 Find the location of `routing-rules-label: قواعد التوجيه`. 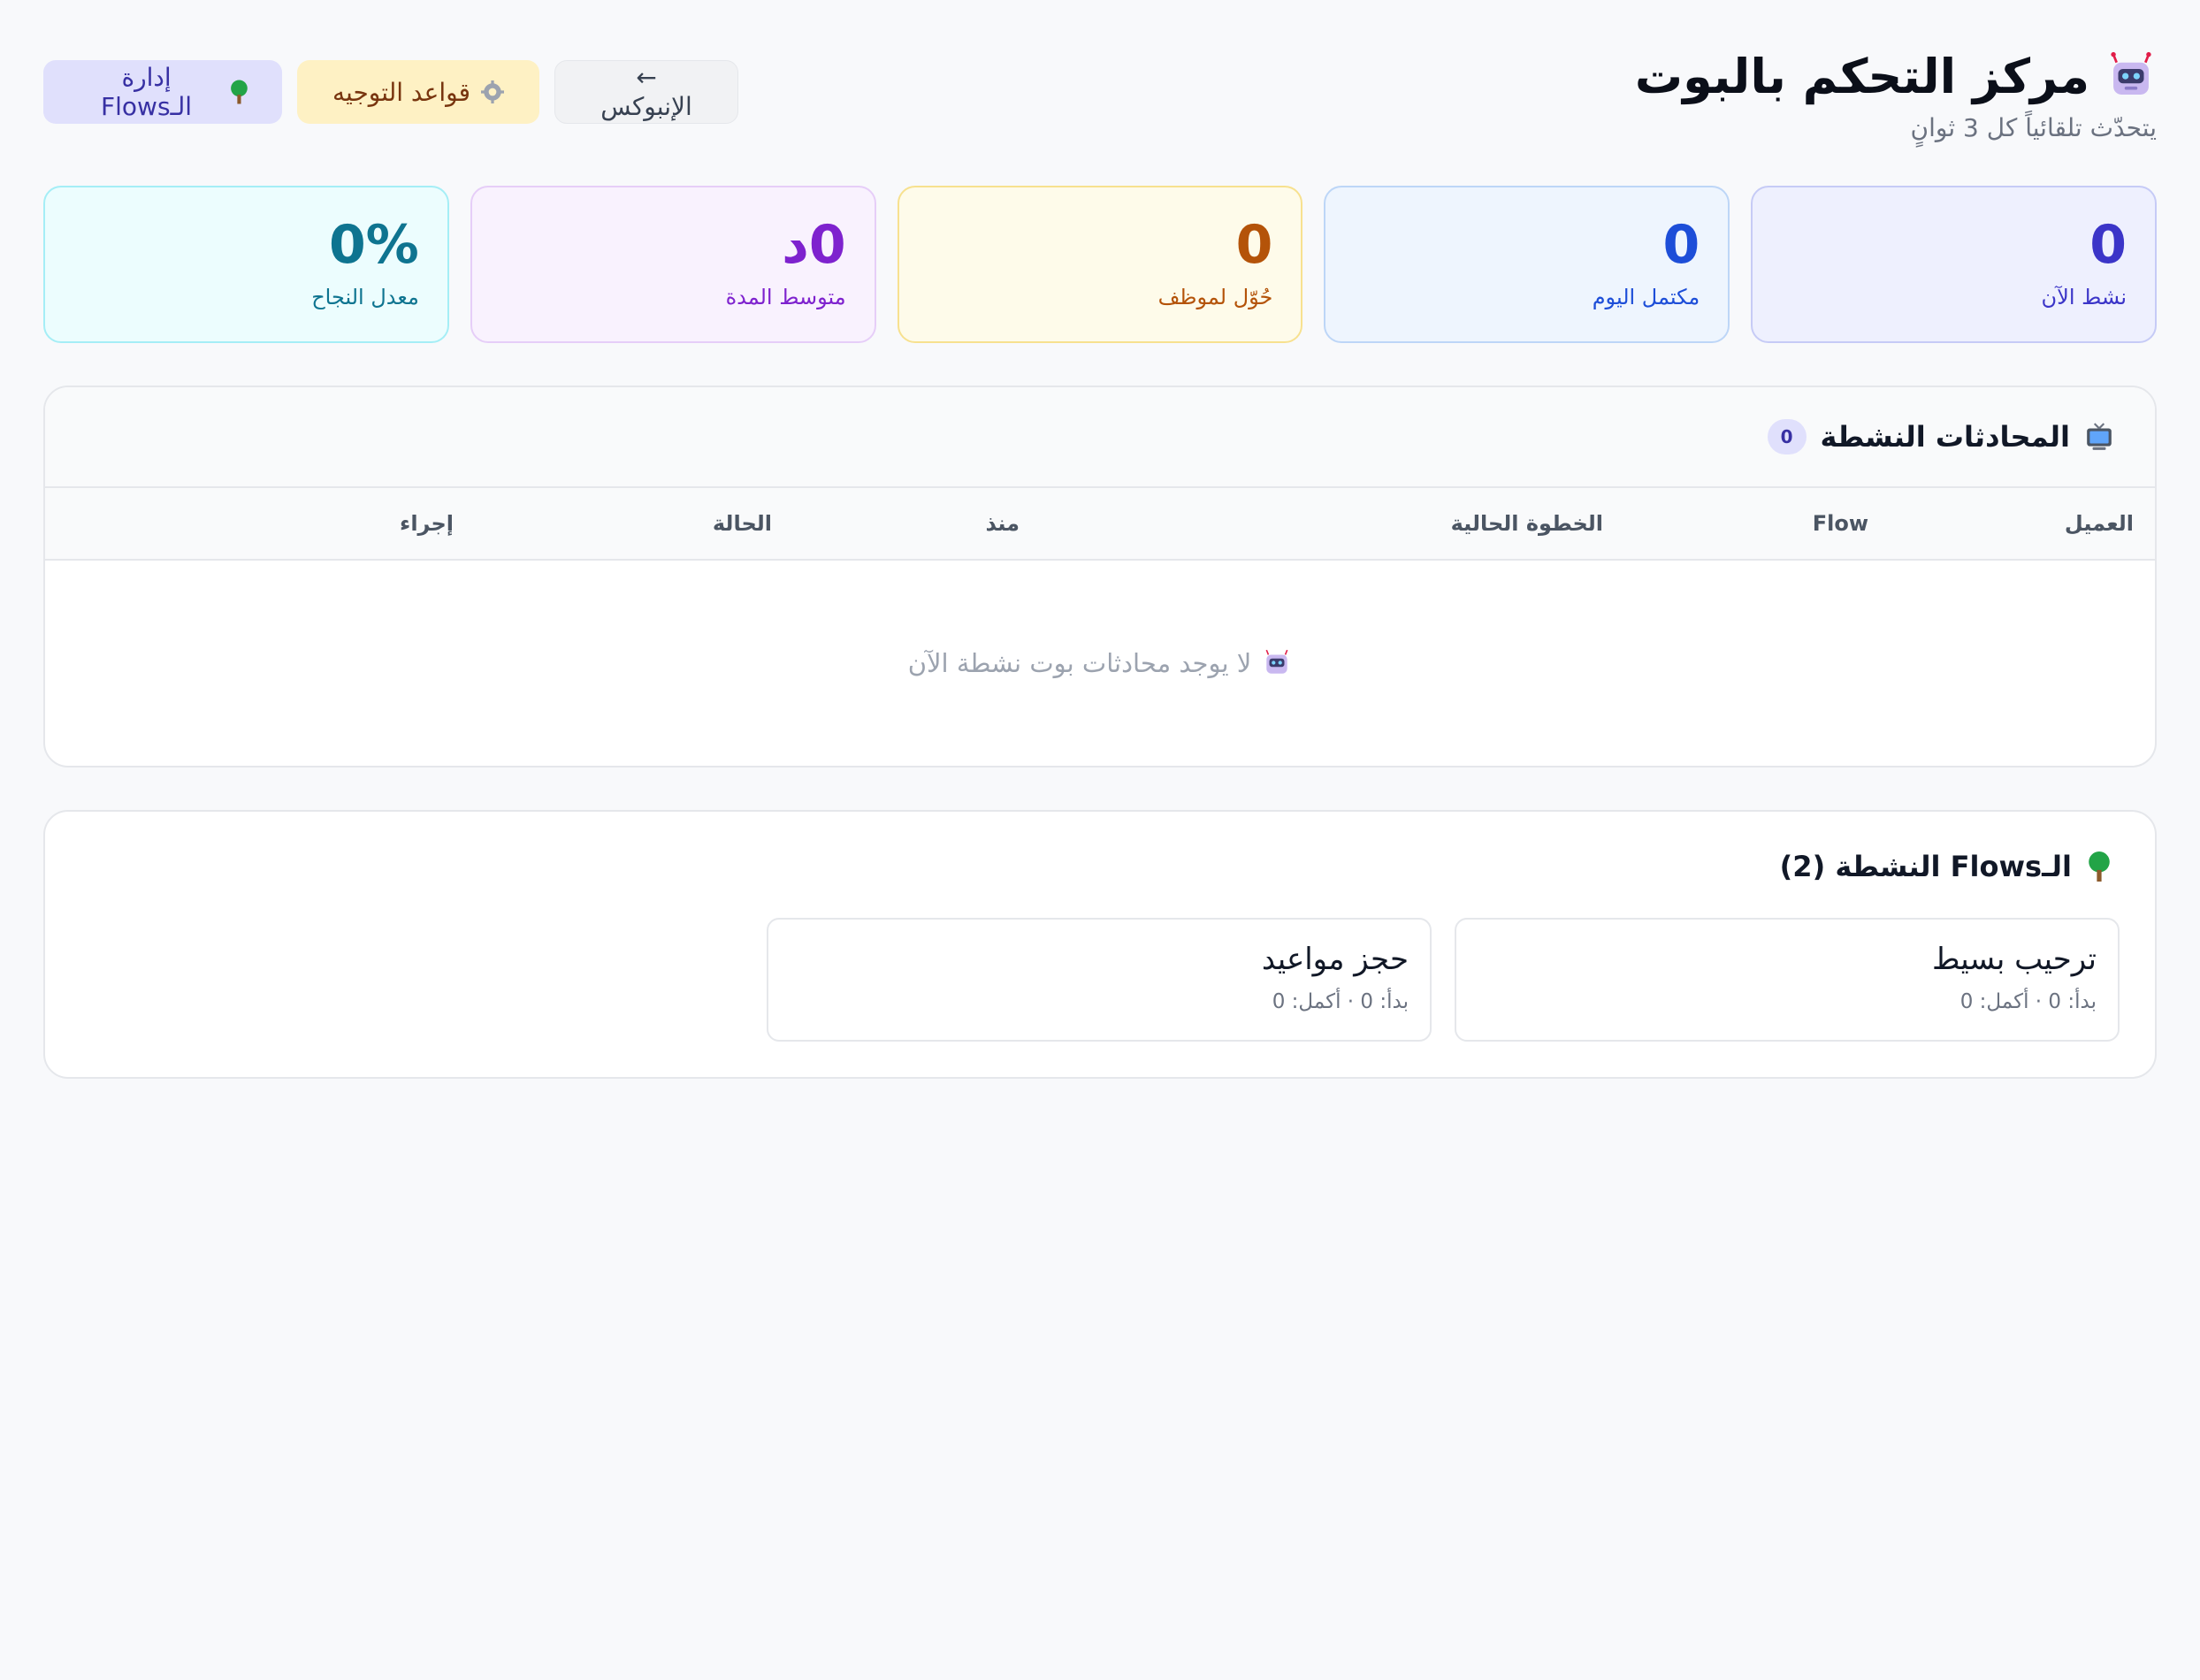

routing-rules-label: قواعد التوجيه is located at coordinates (401, 92).